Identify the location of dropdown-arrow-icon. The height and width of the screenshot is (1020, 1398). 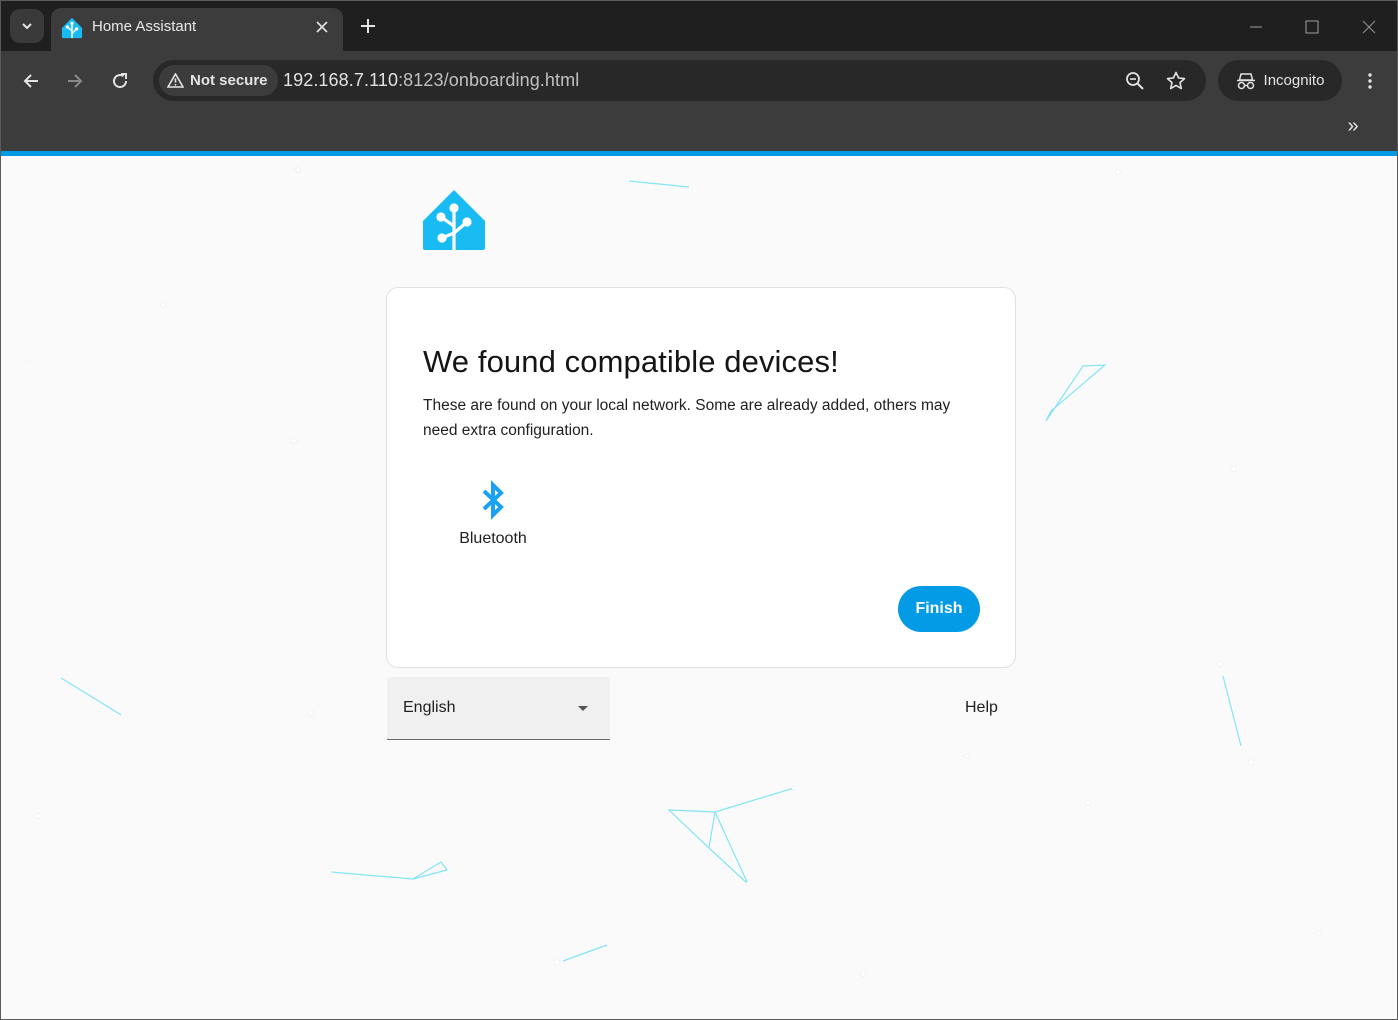
(583, 708).